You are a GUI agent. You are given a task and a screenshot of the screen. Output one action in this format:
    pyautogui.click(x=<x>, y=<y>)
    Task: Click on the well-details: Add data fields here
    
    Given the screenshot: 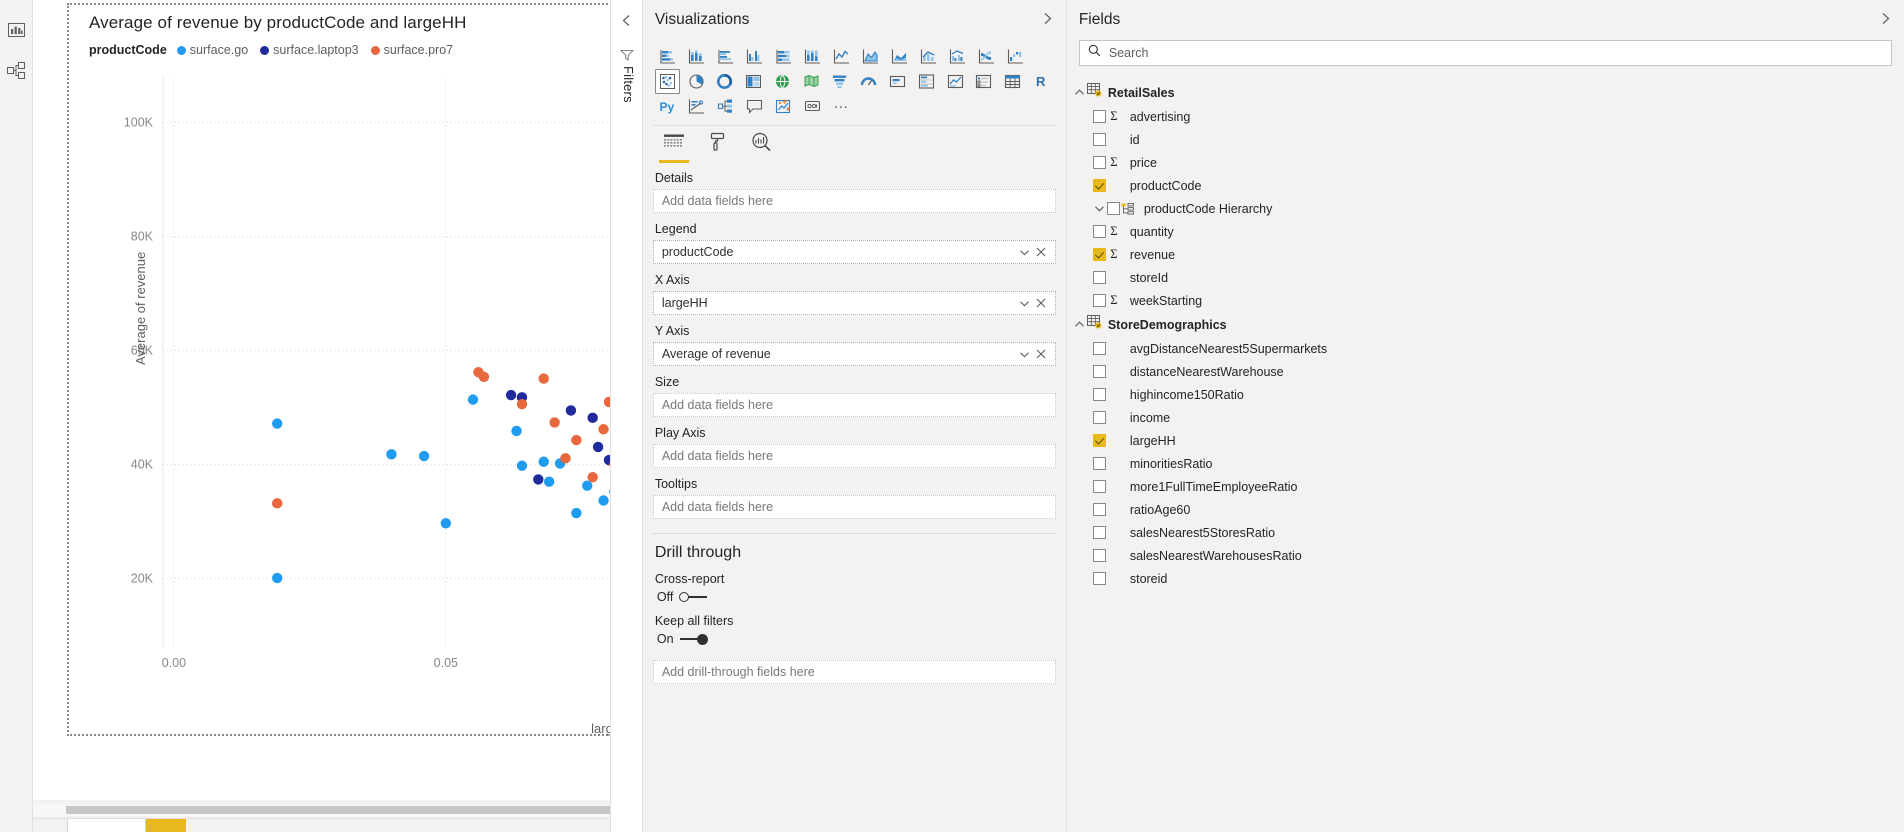 What is the action you would take?
    pyautogui.click(x=854, y=201)
    